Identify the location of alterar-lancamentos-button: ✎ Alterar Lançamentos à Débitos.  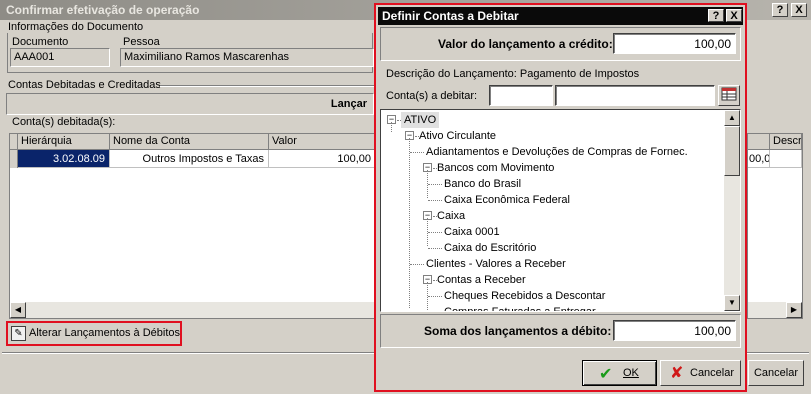
(95, 333).